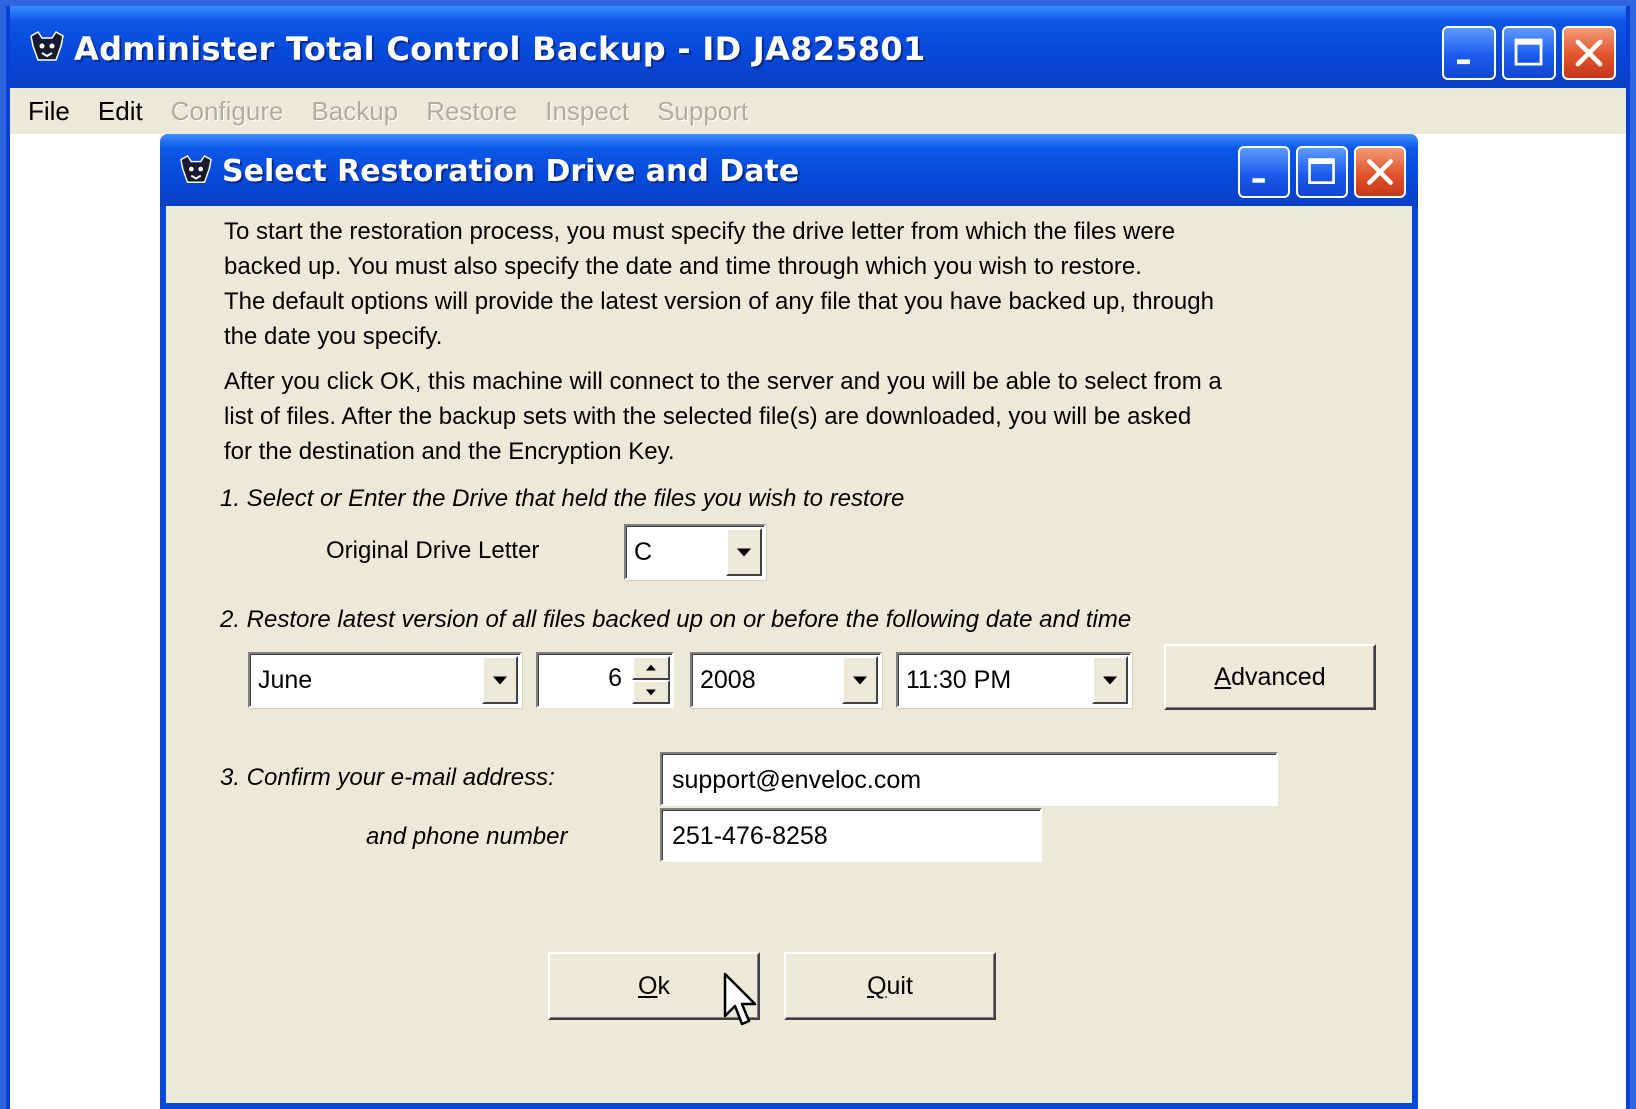 This screenshot has width=1636, height=1109. Describe the element at coordinates (1278, 676) in the screenshot. I see `advanced-label: dvanced` at that location.